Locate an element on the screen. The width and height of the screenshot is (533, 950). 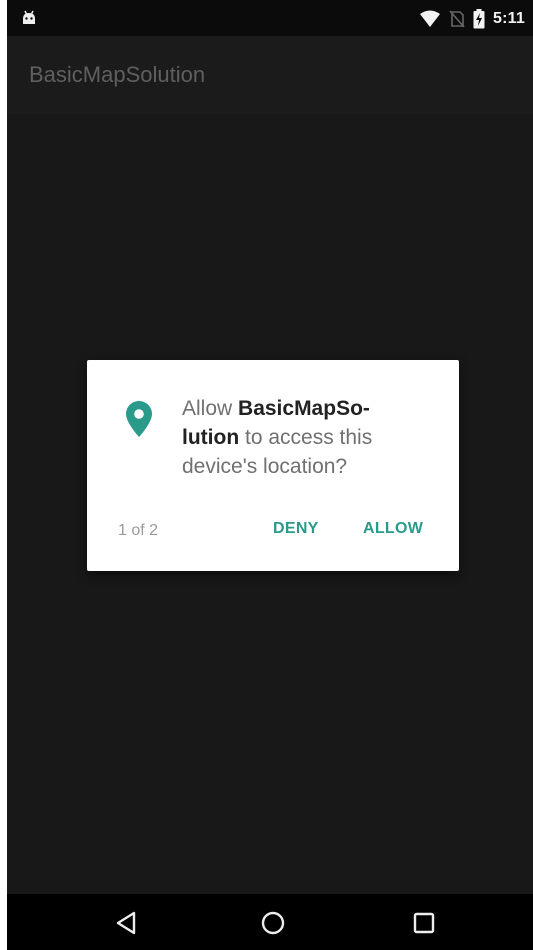
message-app-name-line2: lution is located at coordinates (211, 437).